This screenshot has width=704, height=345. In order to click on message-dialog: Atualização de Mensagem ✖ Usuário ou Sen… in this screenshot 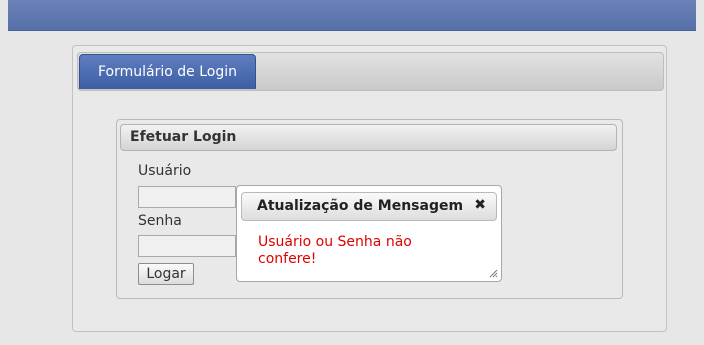, I will do `click(369, 233)`.